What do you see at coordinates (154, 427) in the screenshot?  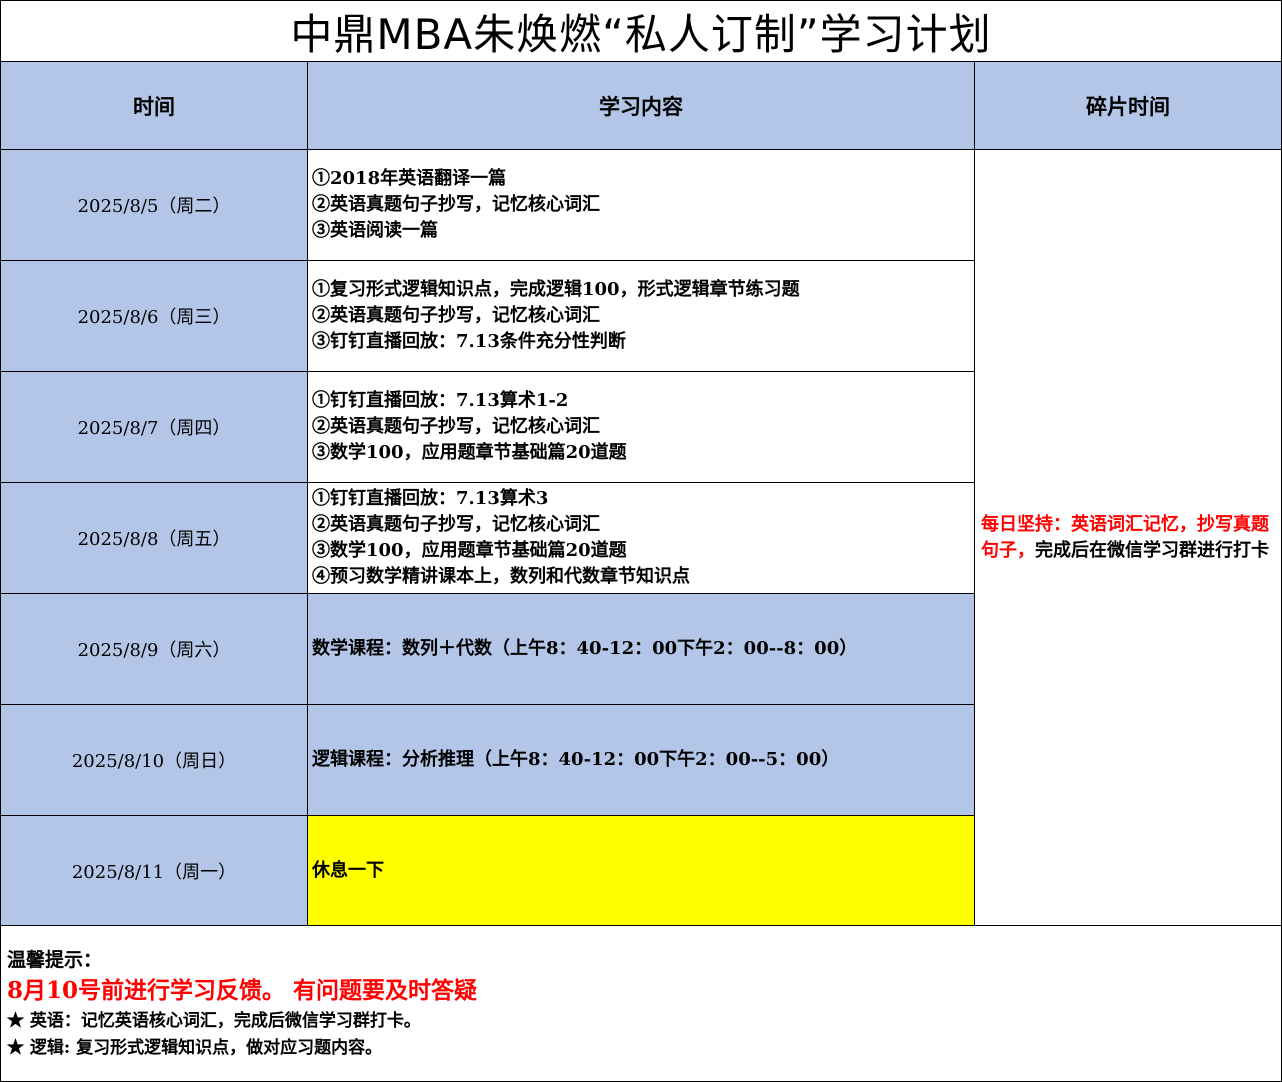 I see `date-cell: 2025/8/7（周四）` at bounding box center [154, 427].